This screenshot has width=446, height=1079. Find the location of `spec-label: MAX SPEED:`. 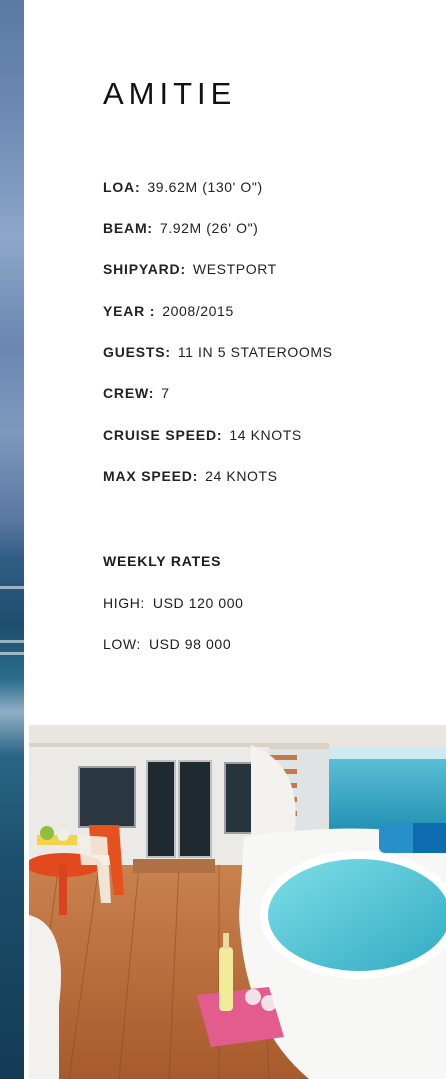

spec-label: MAX SPEED: is located at coordinates (151, 476).